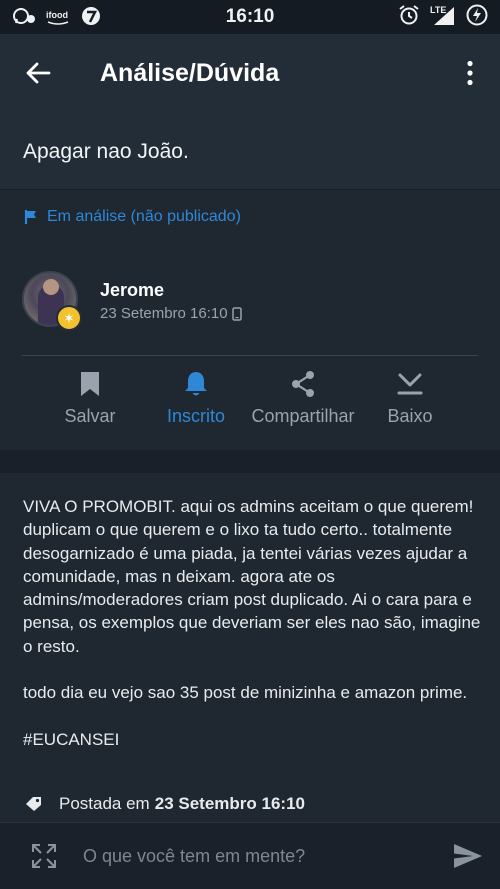  What do you see at coordinates (90, 384) in the screenshot?
I see `bookmark-icon` at bounding box center [90, 384].